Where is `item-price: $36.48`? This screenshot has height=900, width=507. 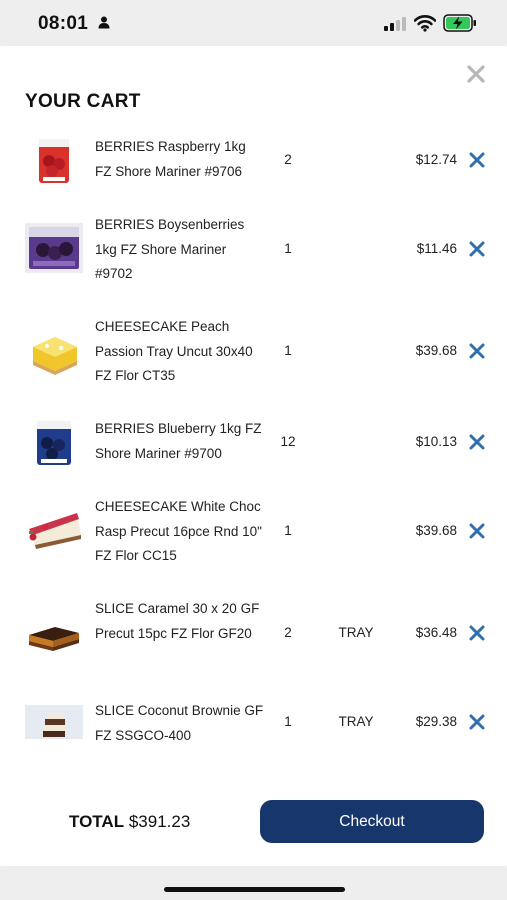 item-price: $36.48 is located at coordinates (436, 632).